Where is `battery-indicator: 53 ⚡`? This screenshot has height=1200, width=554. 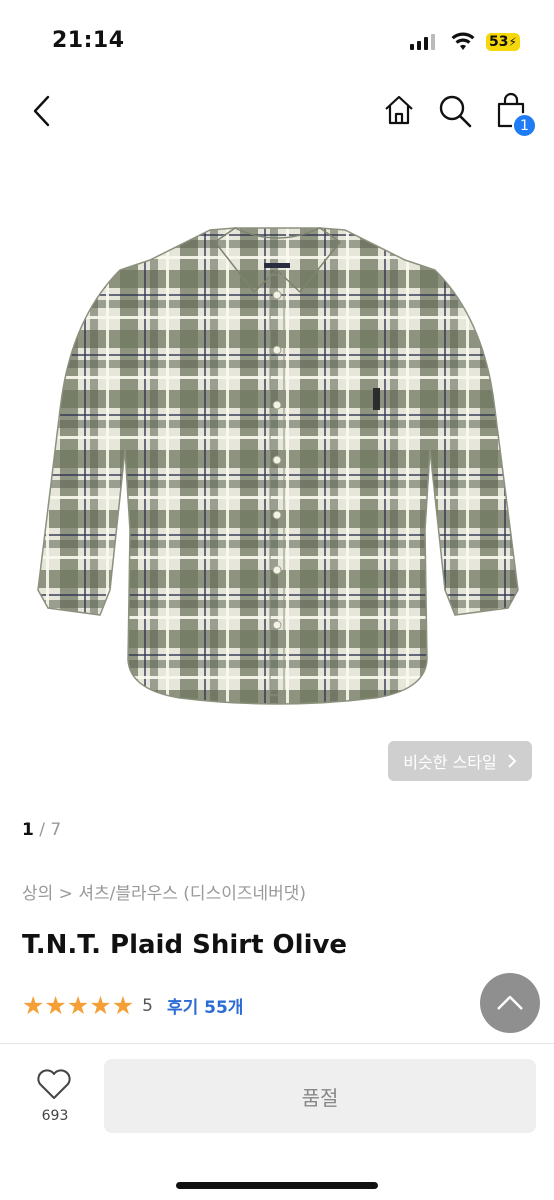 battery-indicator: 53 ⚡ is located at coordinates (503, 42).